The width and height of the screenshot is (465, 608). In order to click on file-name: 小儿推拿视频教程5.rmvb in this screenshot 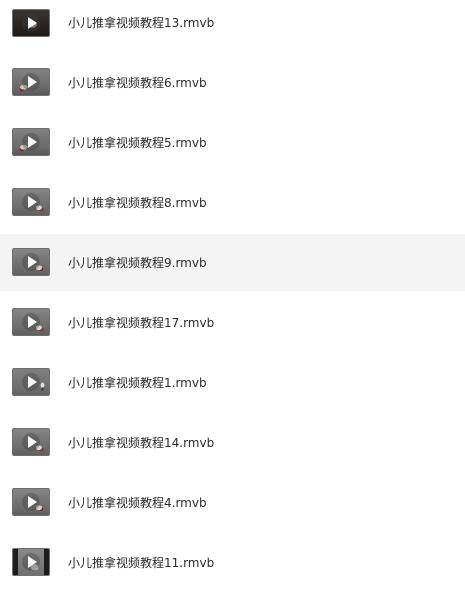, I will do `click(137, 143)`.